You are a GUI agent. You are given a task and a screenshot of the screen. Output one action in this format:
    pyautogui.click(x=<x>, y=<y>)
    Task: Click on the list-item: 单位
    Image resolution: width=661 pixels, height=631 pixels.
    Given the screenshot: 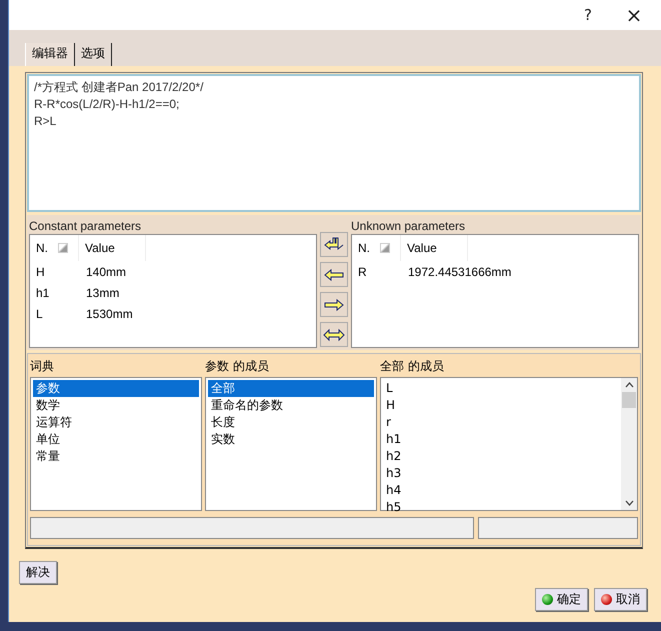 What is the action you would take?
    pyautogui.click(x=116, y=439)
    